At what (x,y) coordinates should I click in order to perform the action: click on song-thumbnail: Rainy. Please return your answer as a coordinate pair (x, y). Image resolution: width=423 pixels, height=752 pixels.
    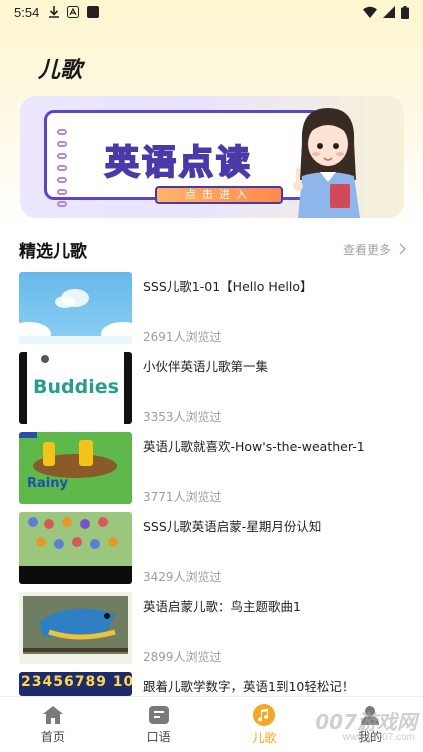
    Looking at the image, I should click on (75, 468).